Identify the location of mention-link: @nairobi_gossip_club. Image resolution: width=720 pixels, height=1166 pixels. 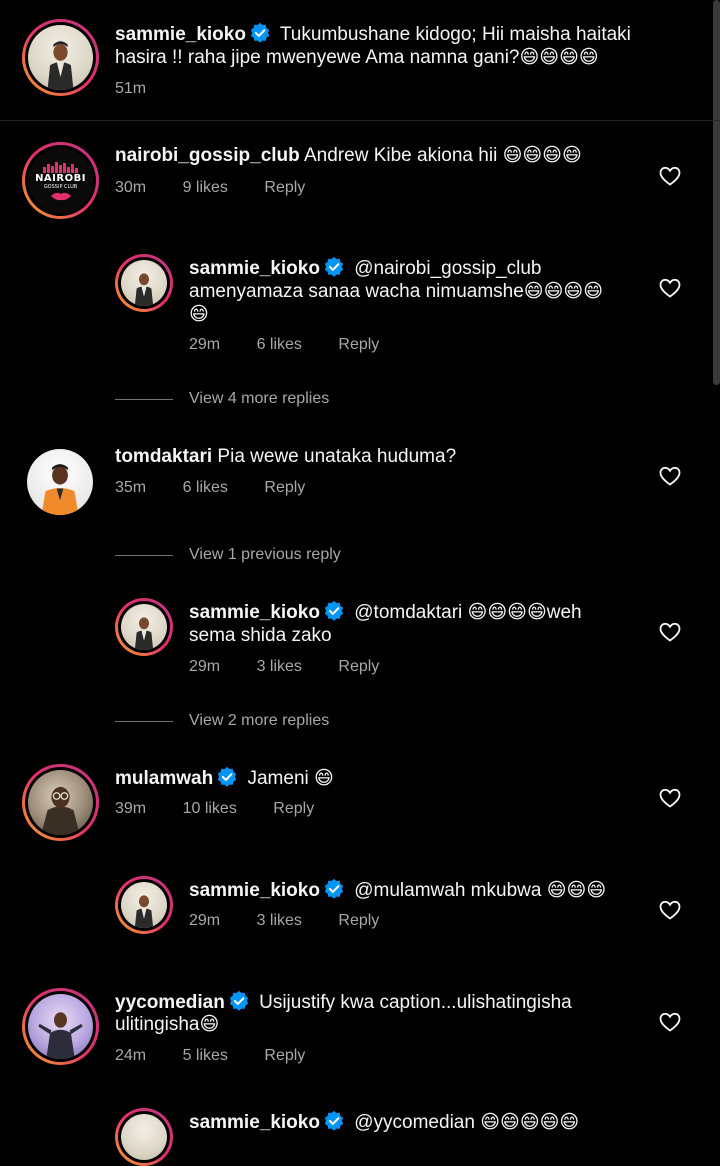
(447, 268).